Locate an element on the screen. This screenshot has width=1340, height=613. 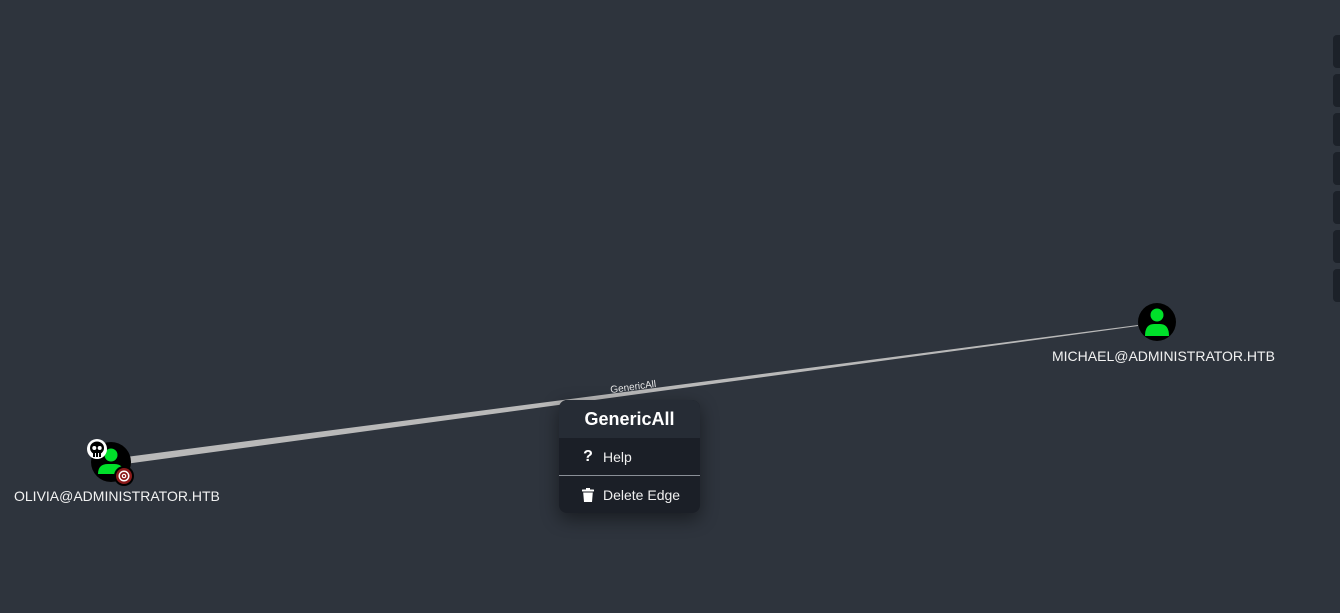
context-menu-title: GenericAll is located at coordinates (629, 419).